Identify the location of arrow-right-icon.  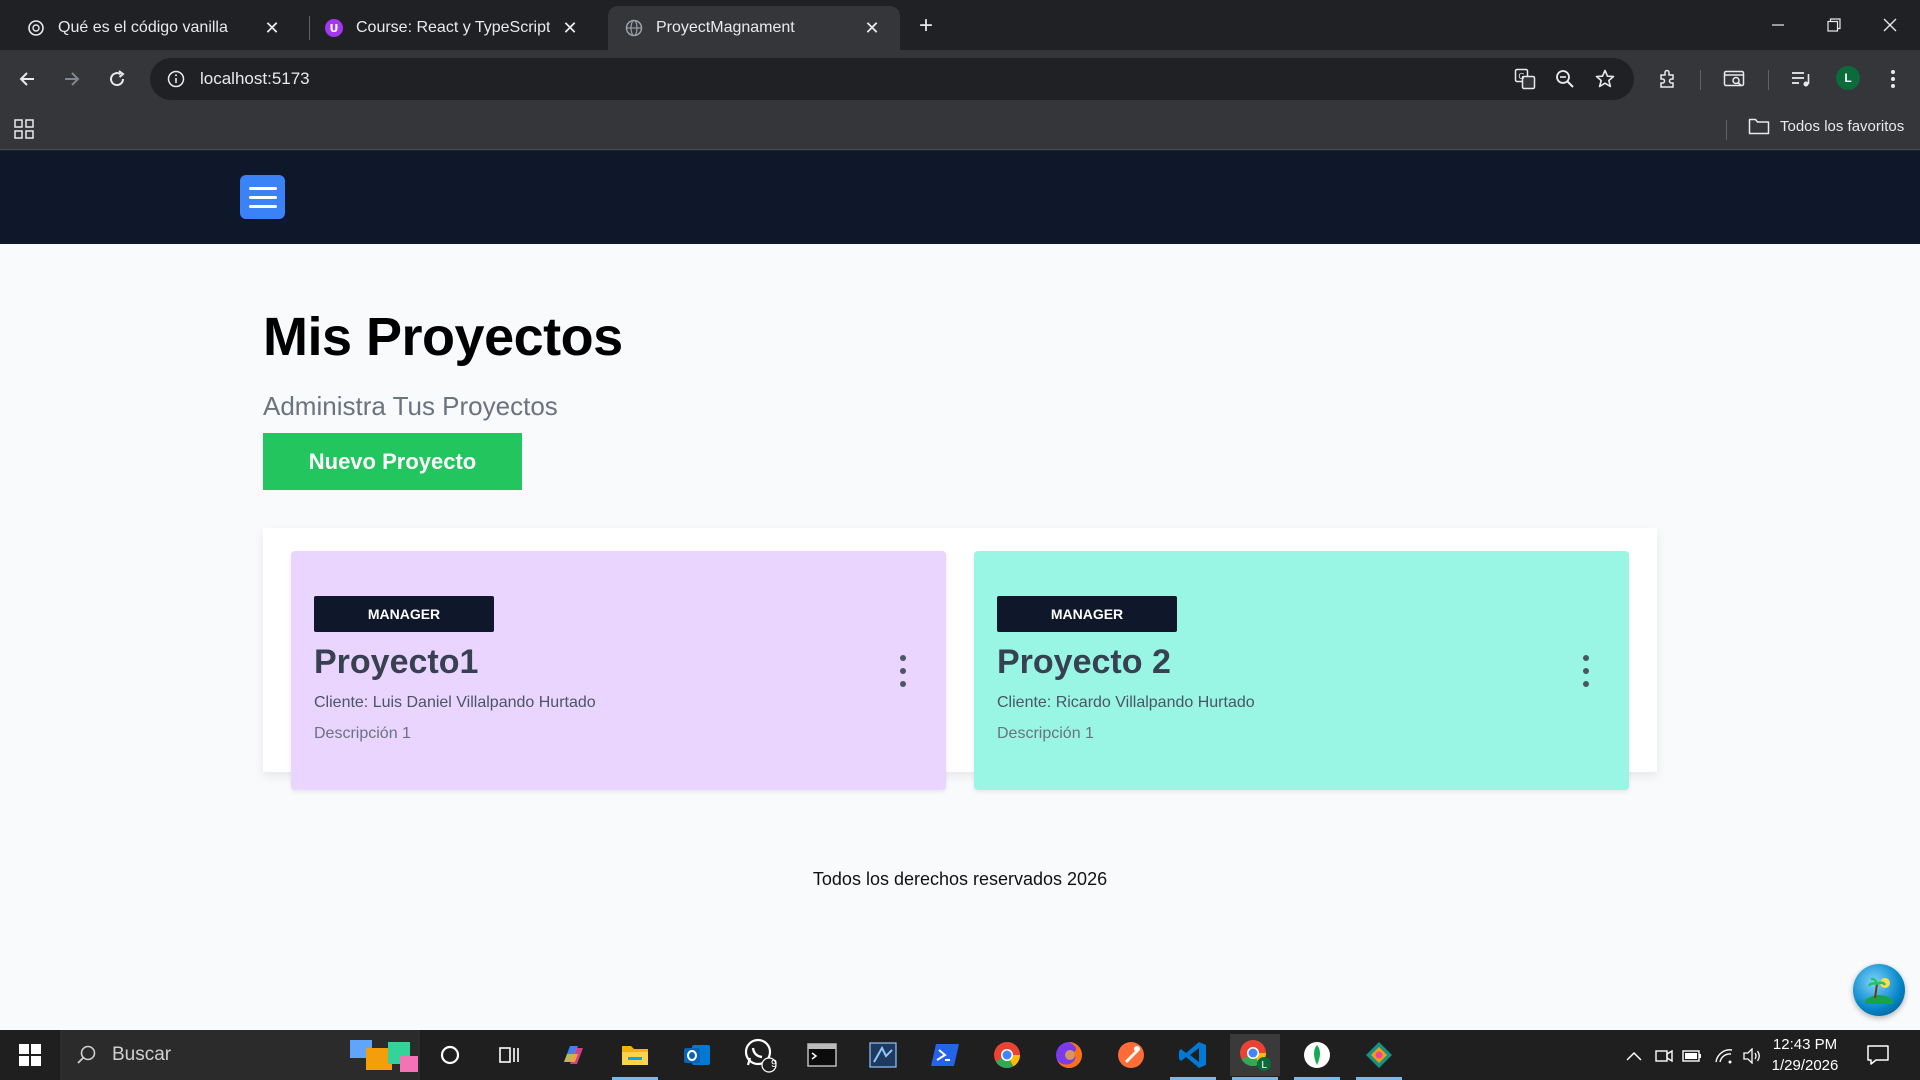
(72, 79).